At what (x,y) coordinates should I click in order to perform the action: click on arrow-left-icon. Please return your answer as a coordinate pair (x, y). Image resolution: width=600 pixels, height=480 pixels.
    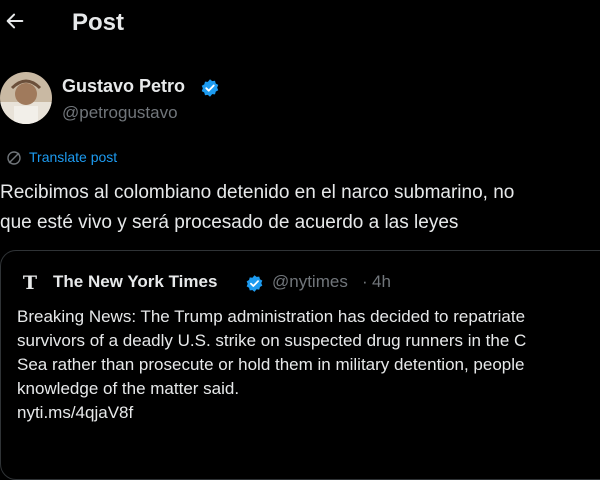
    Looking at the image, I should click on (15, 21).